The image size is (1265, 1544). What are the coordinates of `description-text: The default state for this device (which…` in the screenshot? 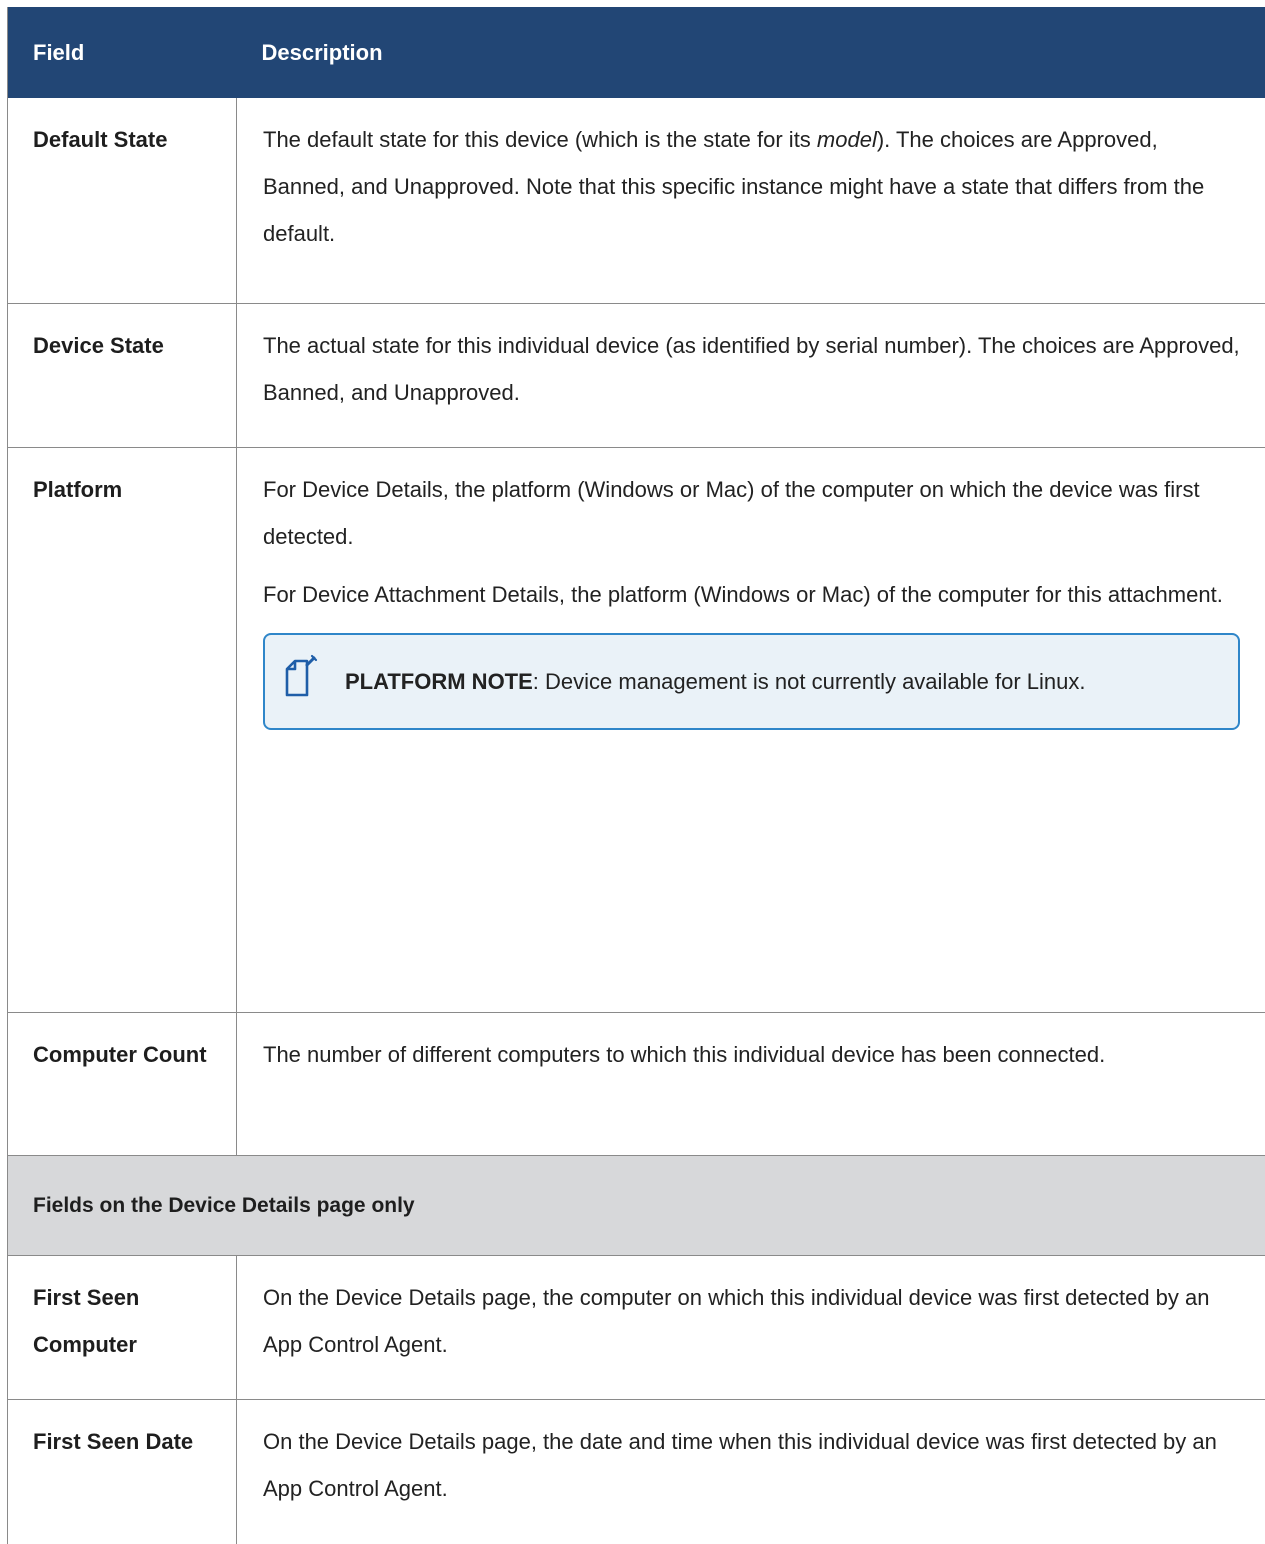 It's located at (754, 186).